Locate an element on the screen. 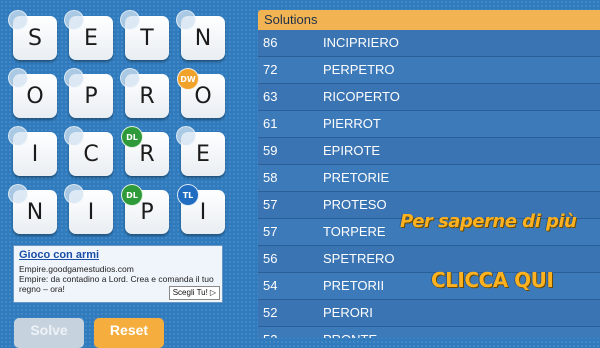  solution-word: SPETRERO is located at coordinates (359, 258).